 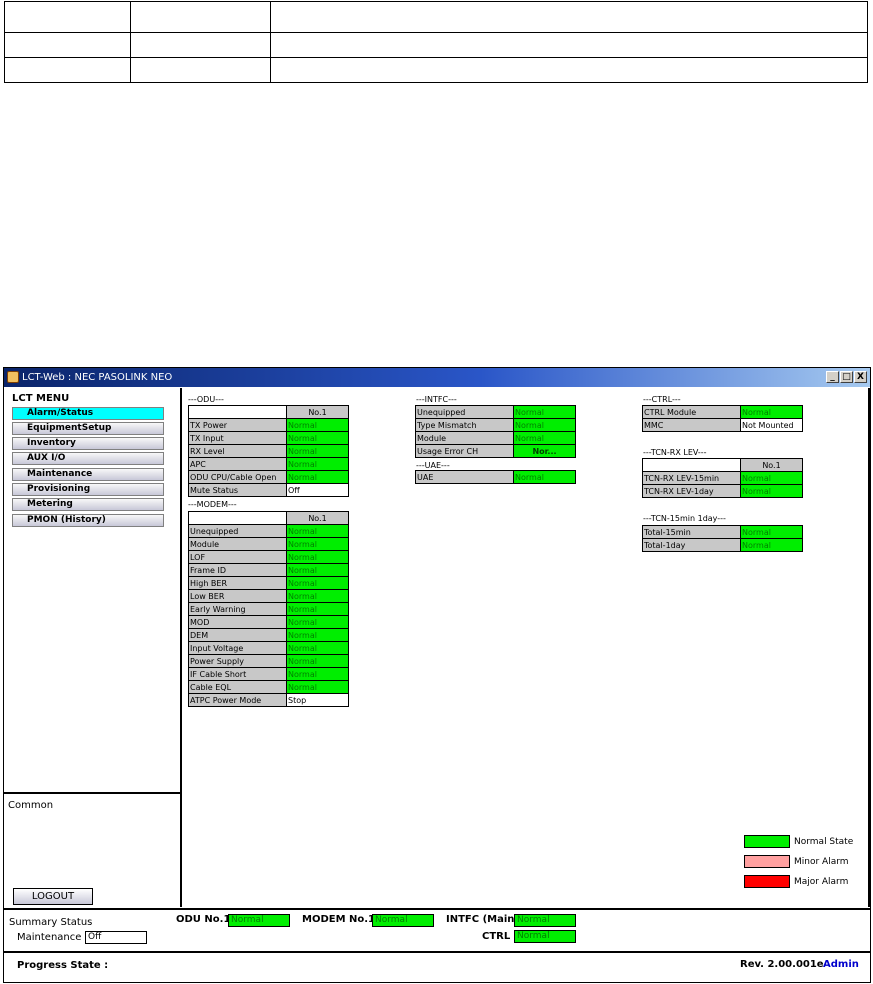 I want to click on modem-row-label: Frame ID, so click(x=237, y=570).